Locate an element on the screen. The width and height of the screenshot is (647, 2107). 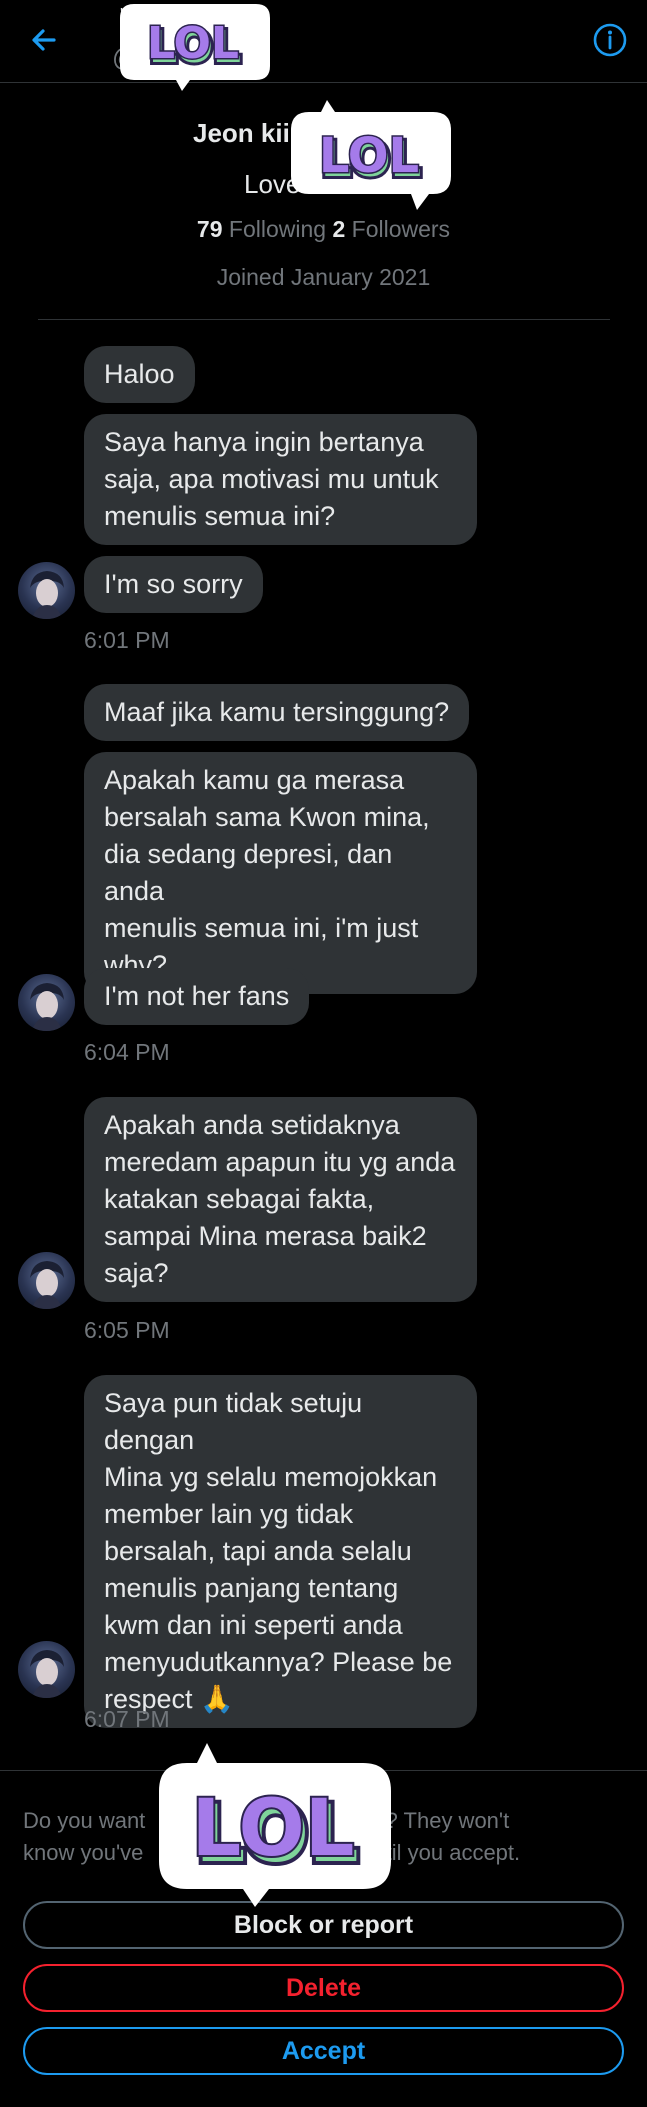
following-label: Following is located at coordinates (277, 229).